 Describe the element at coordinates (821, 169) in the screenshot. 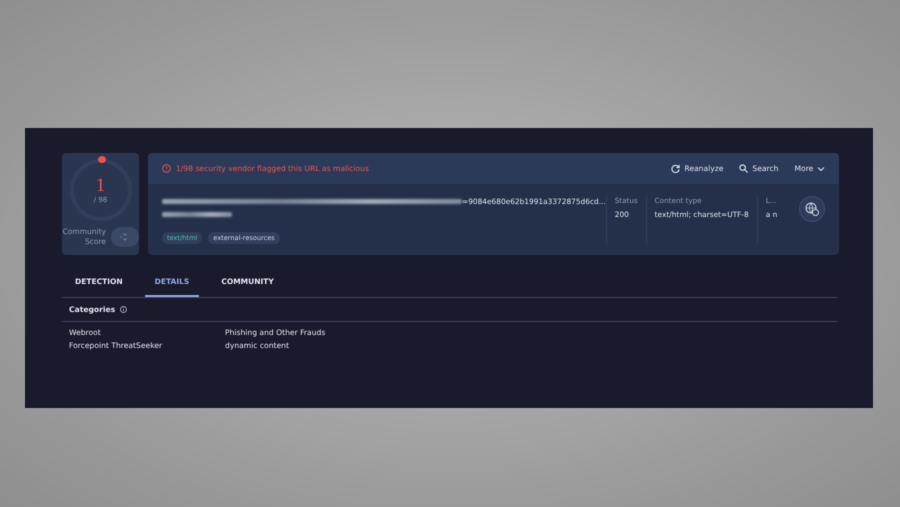

I see `chevron-down-icon` at that location.